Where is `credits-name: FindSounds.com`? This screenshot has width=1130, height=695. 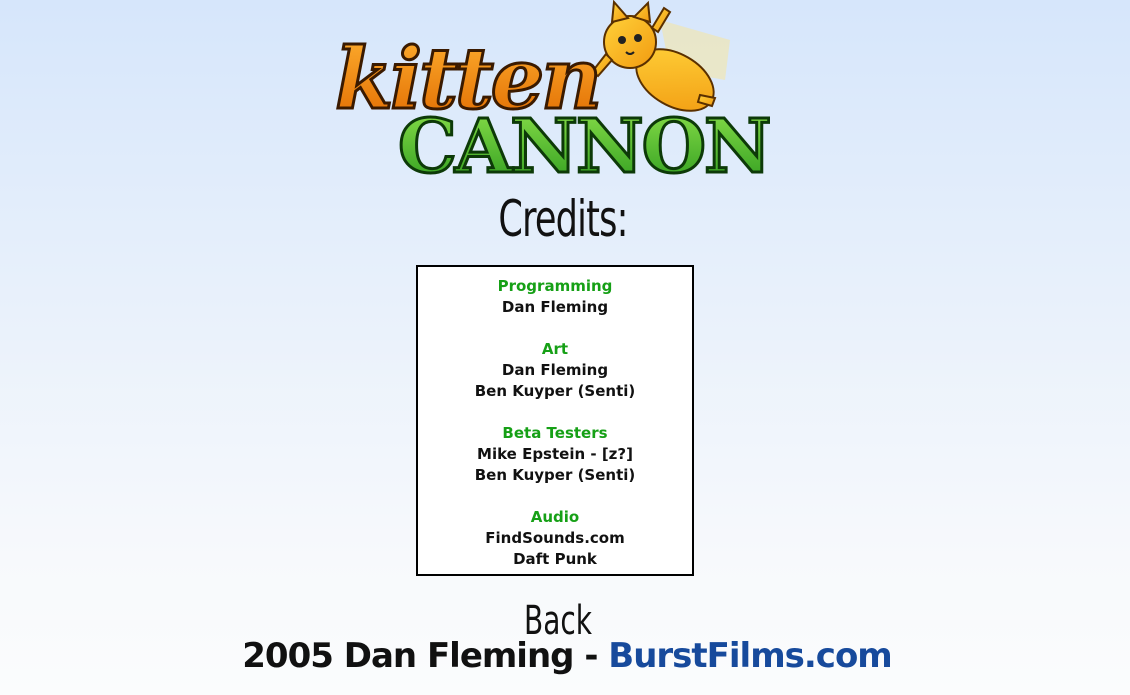
credits-name: FindSounds.com is located at coordinates (555, 538).